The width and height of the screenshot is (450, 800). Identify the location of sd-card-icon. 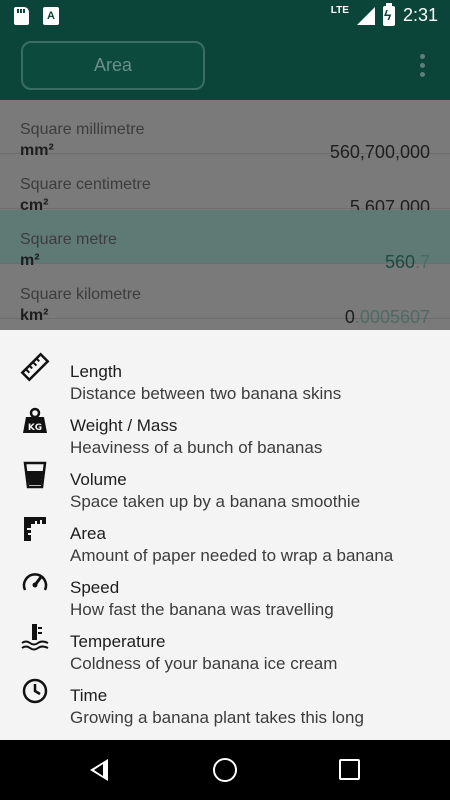
(21, 16).